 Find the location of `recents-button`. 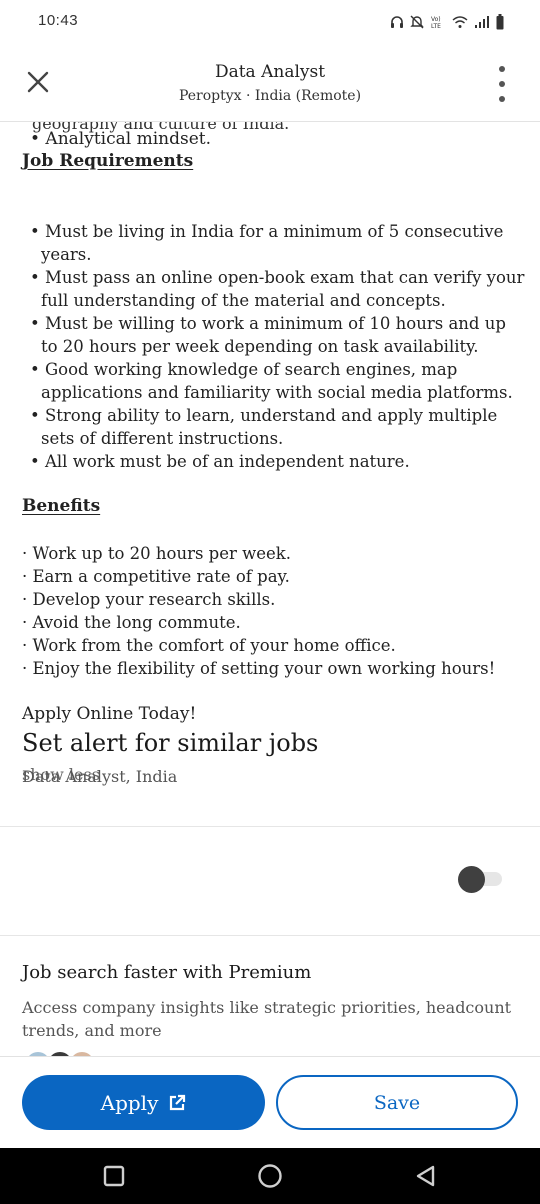

recents-button is located at coordinates (114, 1176).